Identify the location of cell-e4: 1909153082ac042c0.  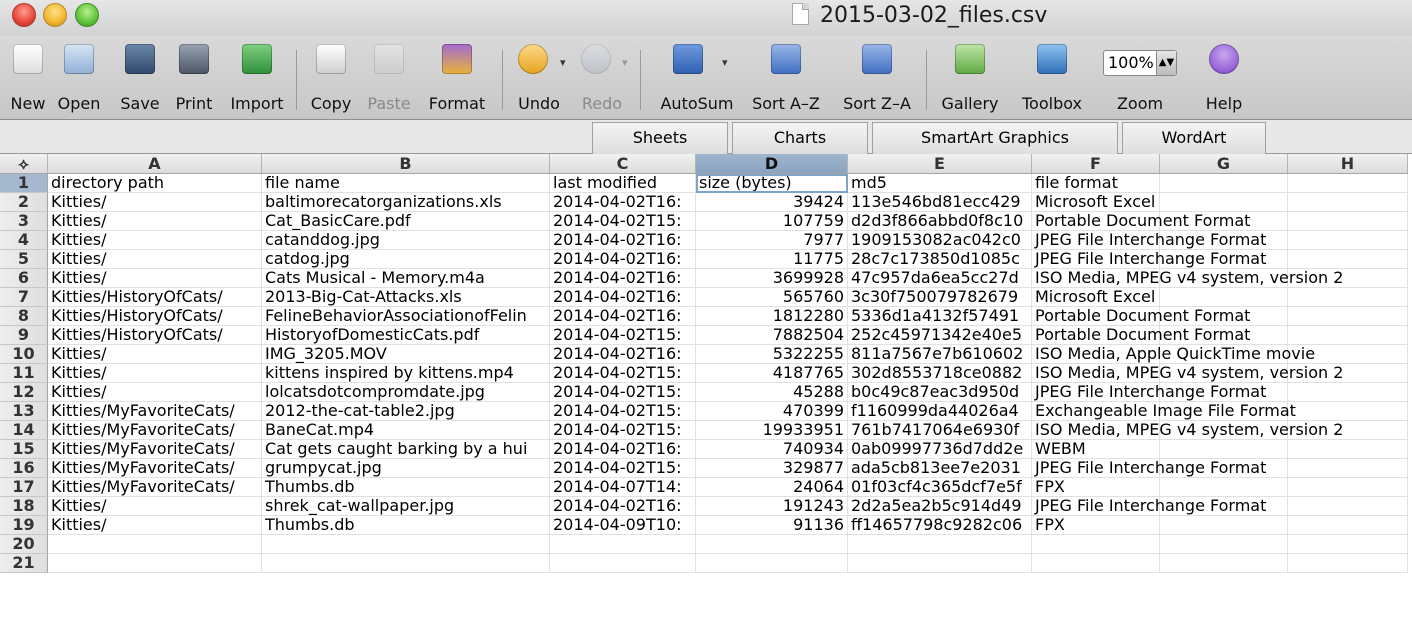
(940, 240).